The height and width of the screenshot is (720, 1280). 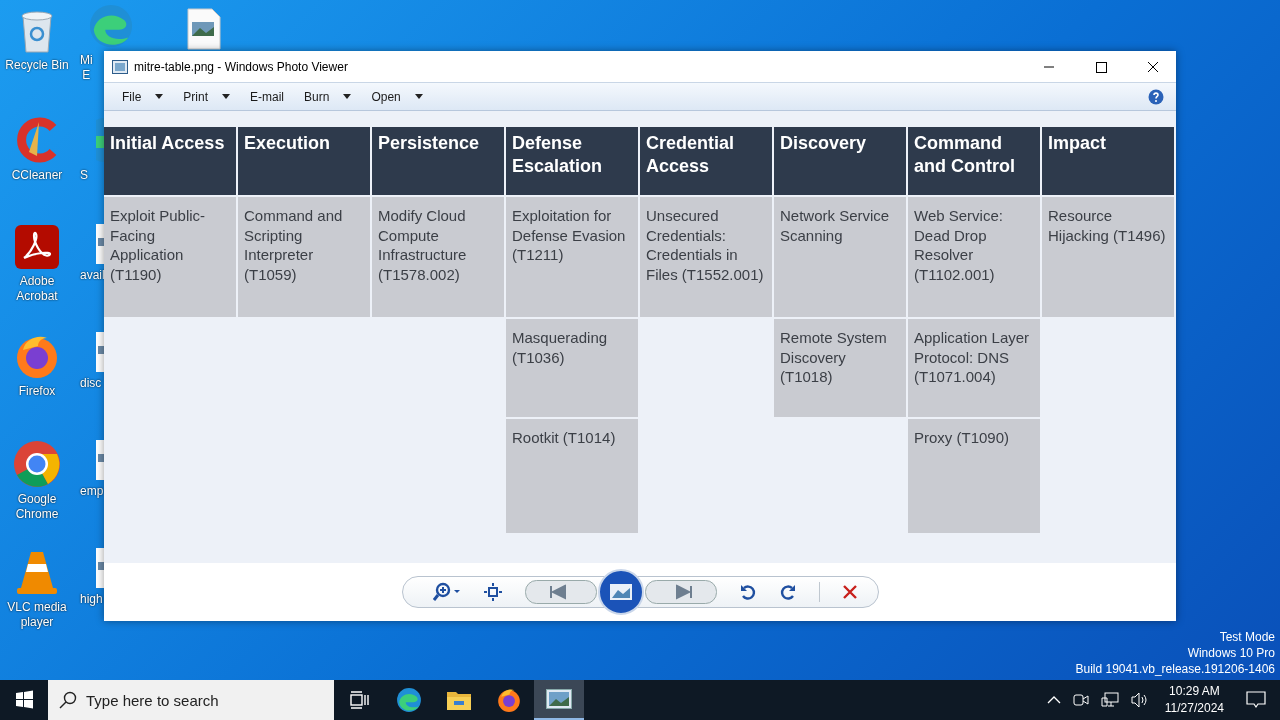 I want to click on column-header: Initial Access, so click(x=170, y=161).